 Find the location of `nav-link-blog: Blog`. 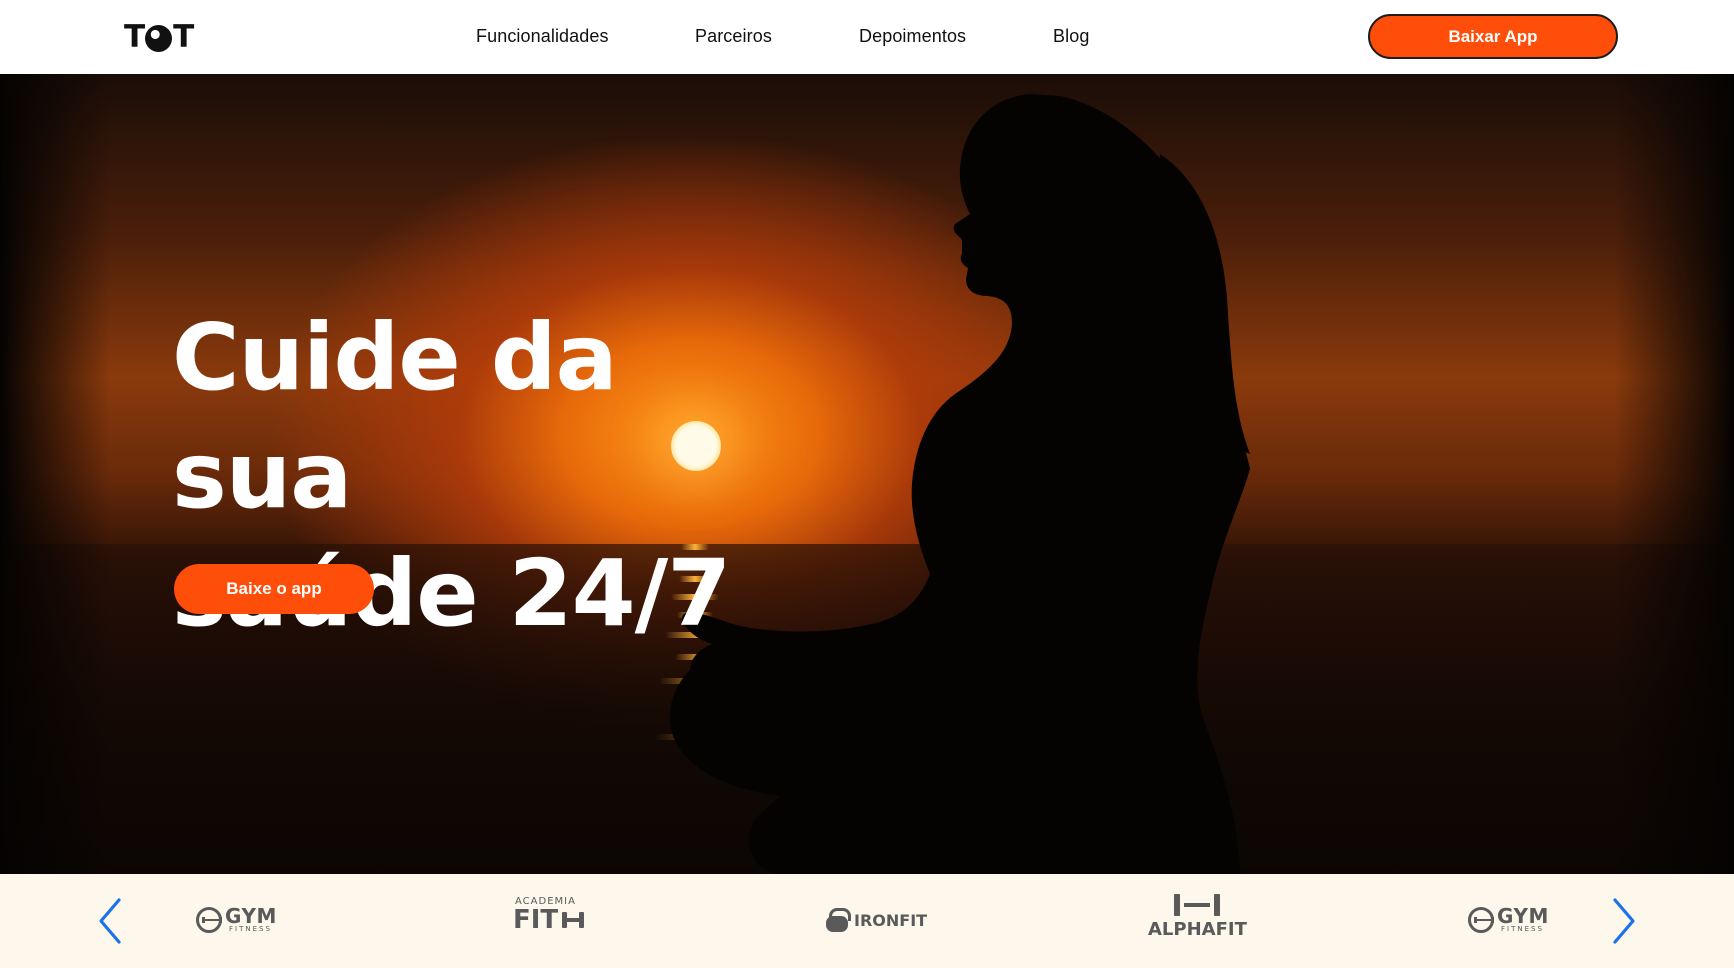

nav-link-blog: Blog is located at coordinates (1071, 36).